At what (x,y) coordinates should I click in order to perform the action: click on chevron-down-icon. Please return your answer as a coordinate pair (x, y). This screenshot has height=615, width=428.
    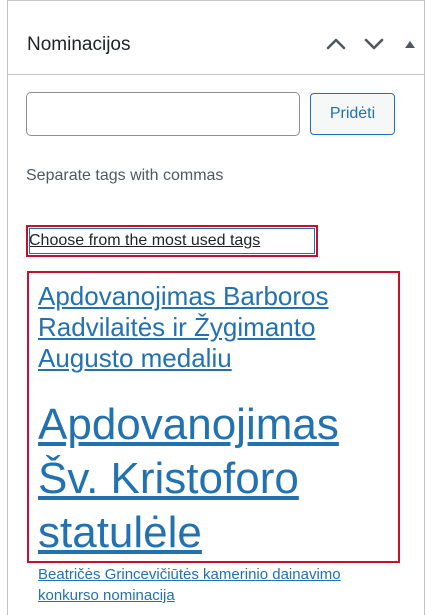
    Looking at the image, I should click on (374, 44).